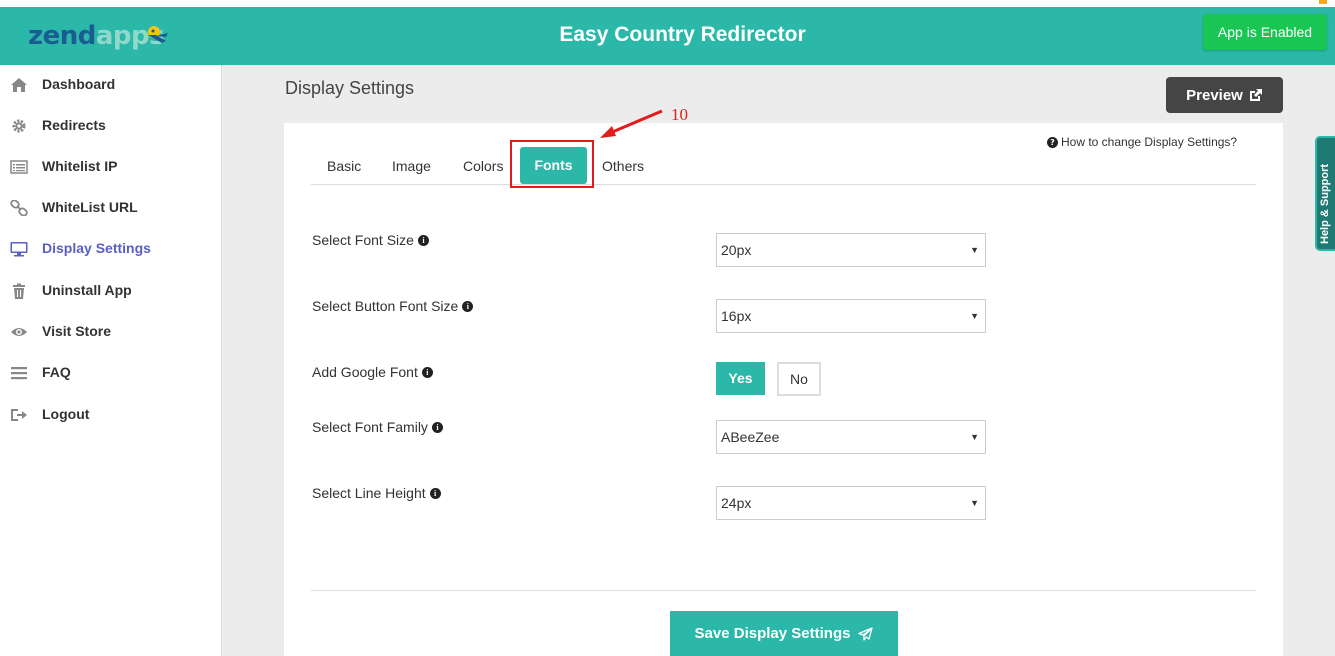 Image resolution: width=1335 pixels, height=656 pixels. Describe the element at coordinates (783, 184) in the screenshot. I see `tabs-divider` at that location.